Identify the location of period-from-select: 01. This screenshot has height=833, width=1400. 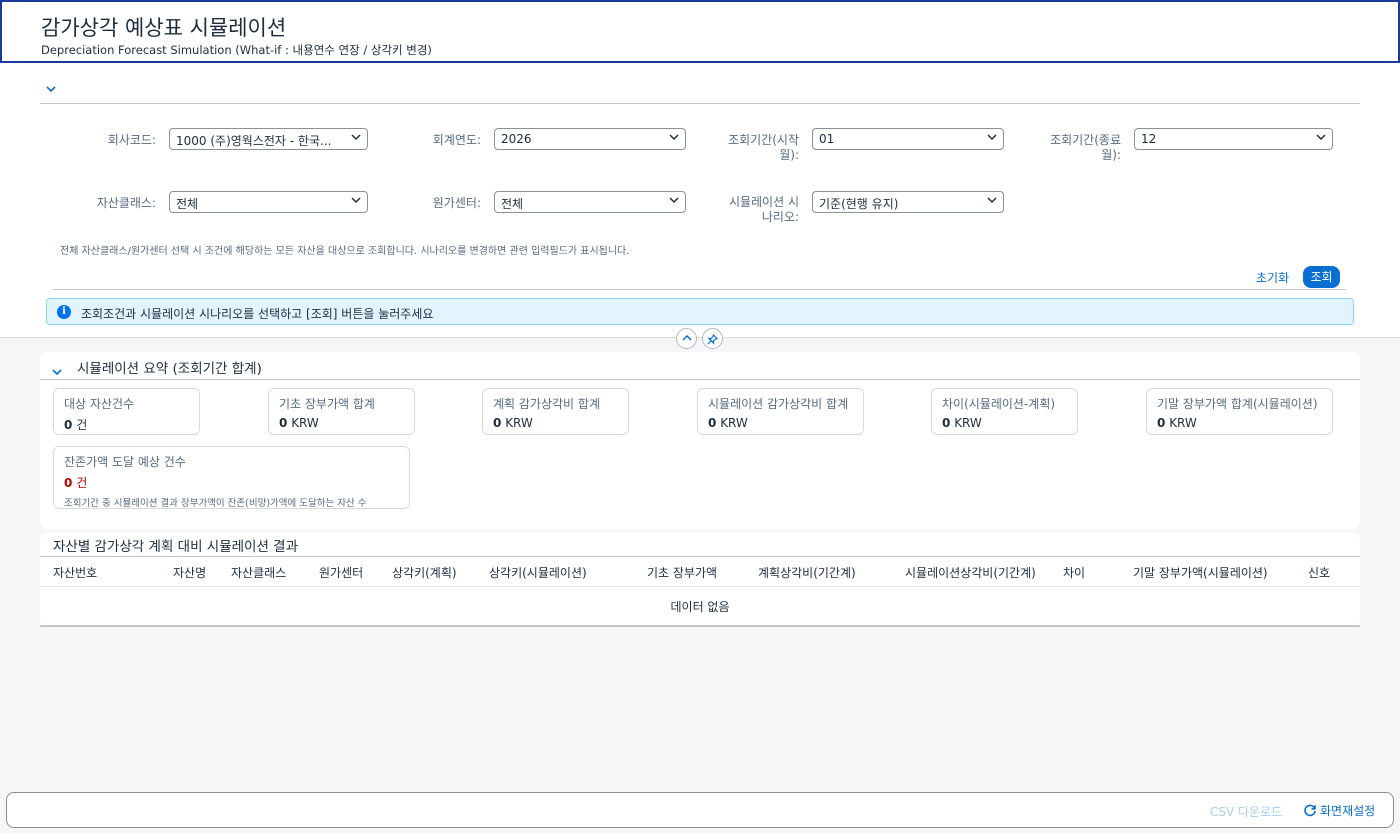
(908, 139).